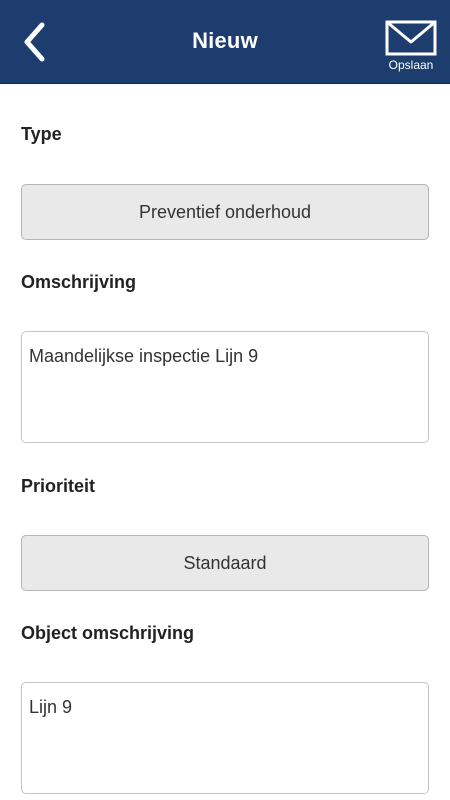 This screenshot has width=450, height=800. Describe the element at coordinates (58, 486) in the screenshot. I see `prioriteit-label: Prioriteit` at that location.